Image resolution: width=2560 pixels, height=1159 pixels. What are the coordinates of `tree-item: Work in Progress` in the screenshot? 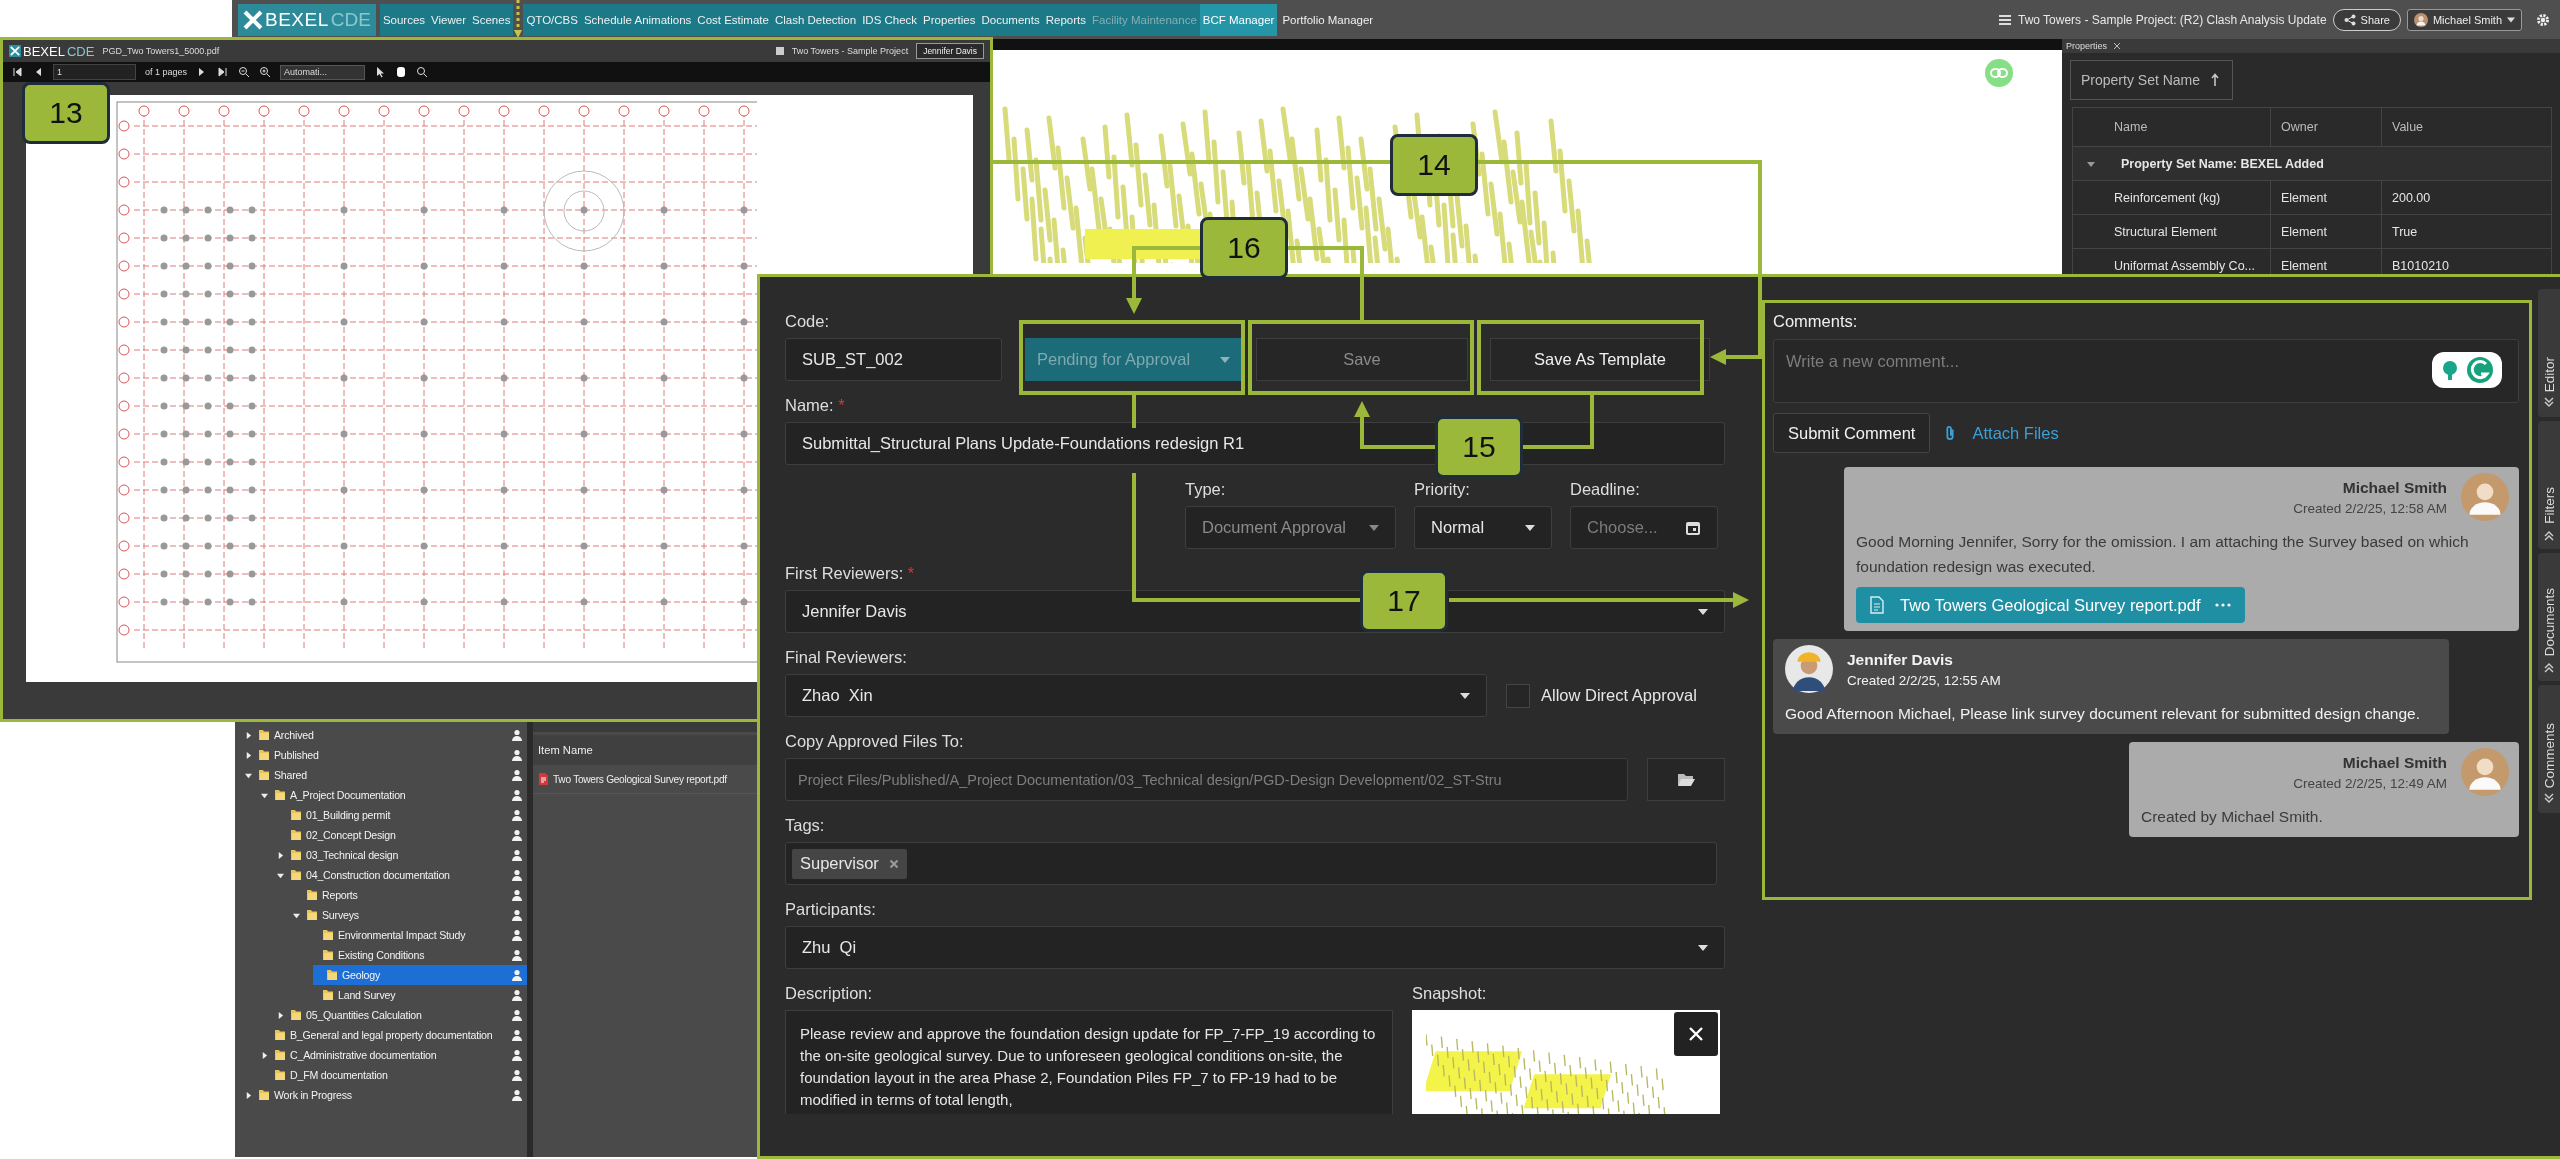 It's located at (381, 1095).